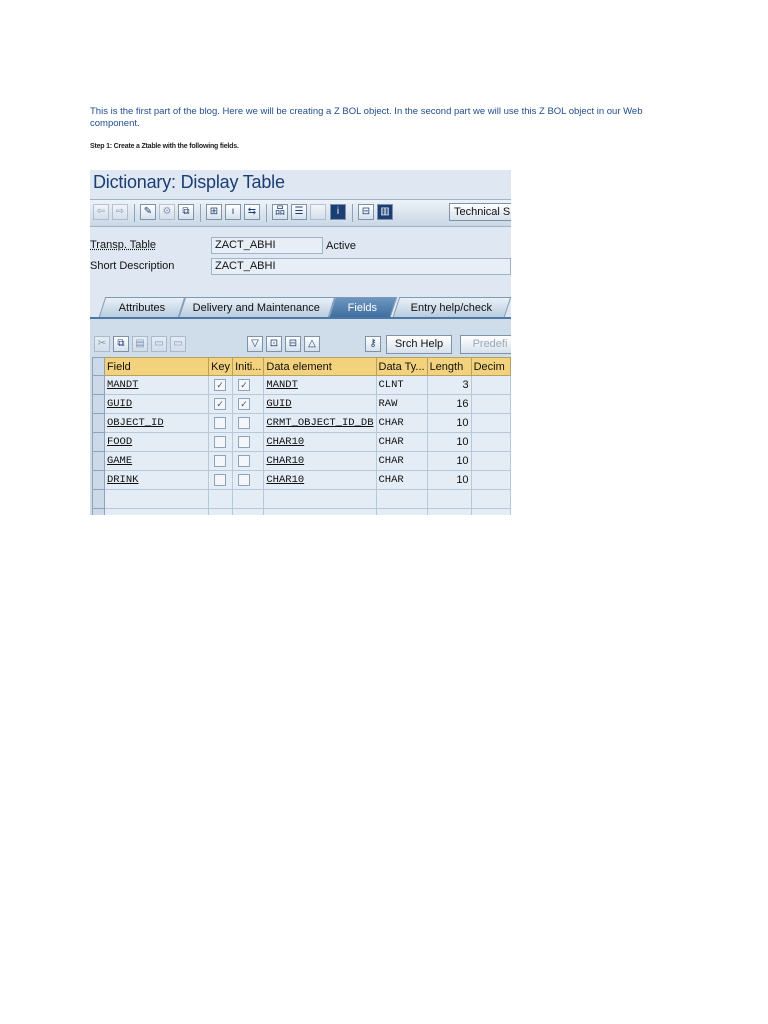  What do you see at coordinates (101, 212) in the screenshot?
I see `back-arrow-icon: ⇦` at bounding box center [101, 212].